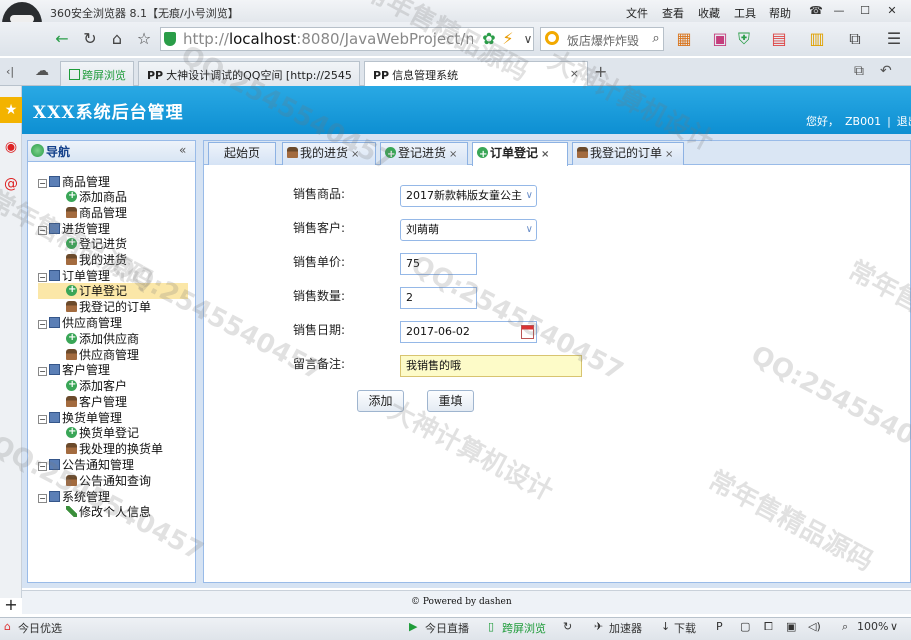  Describe the element at coordinates (96, 243) in the screenshot. I see `nav-item: 登记进货` at that location.